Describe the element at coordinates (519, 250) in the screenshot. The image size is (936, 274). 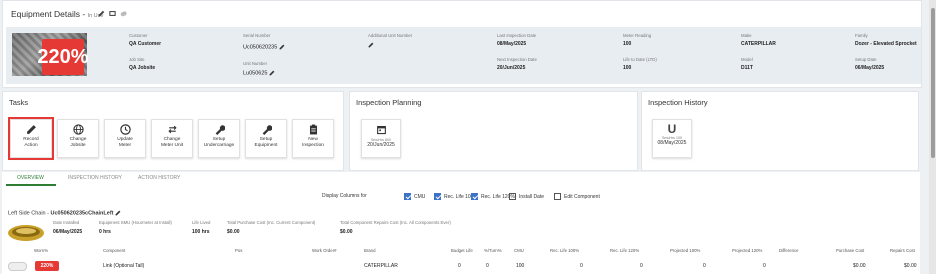
I see `col-cmu: CMU` at that location.